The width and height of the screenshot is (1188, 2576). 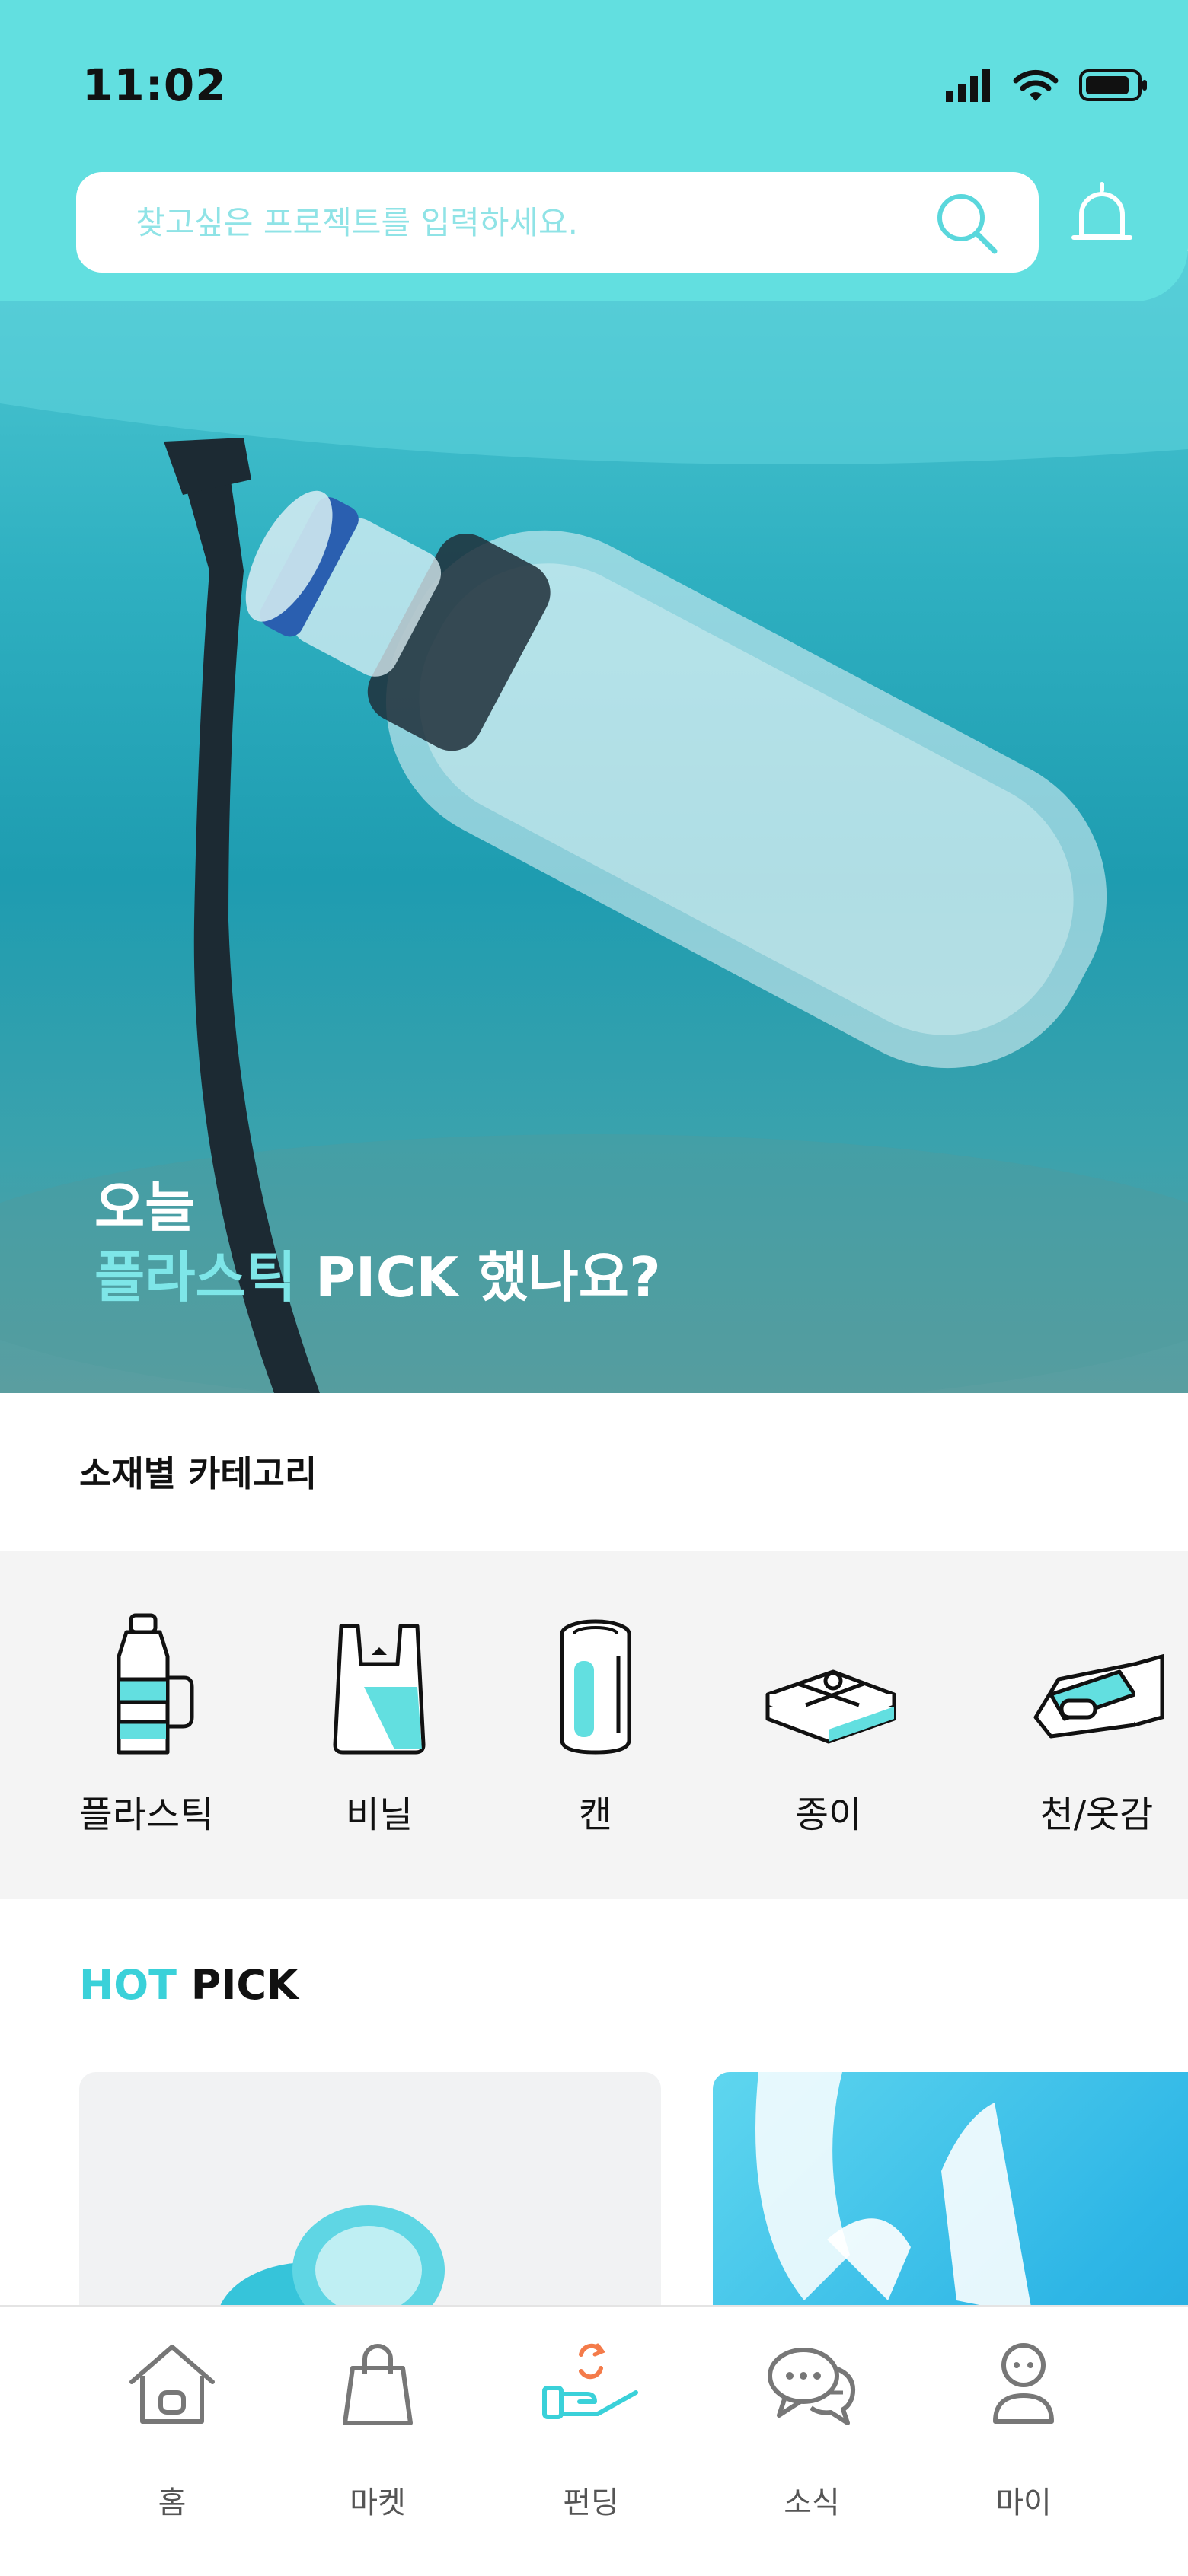 What do you see at coordinates (828, 1814) in the screenshot?
I see `category-label: 종이` at bounding box center [828, 1814].